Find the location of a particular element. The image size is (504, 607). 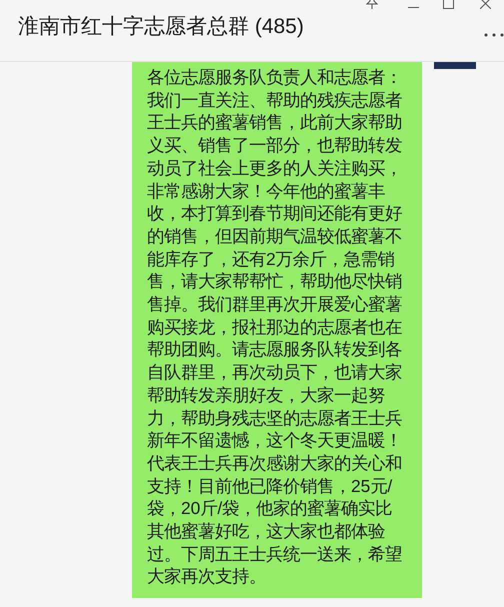

window-title: 淮南市红十字志愿者总群 (485) is located at coordinates (161, 27).